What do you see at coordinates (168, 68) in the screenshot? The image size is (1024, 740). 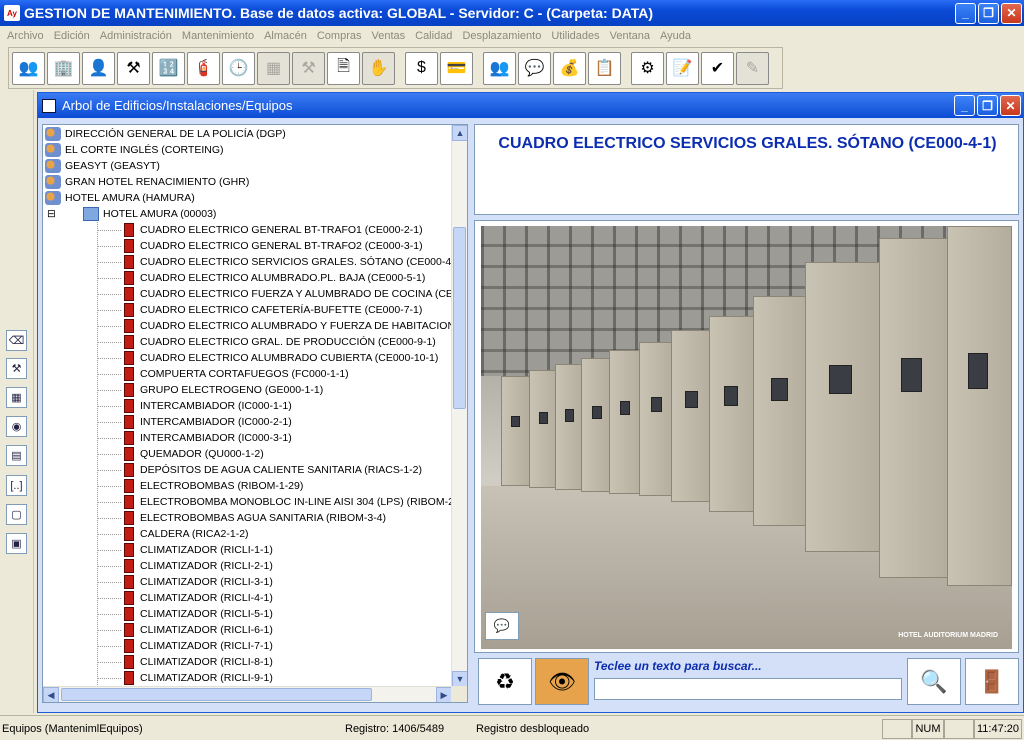 I see `toolbar-button-5: 🔢` at bounding box center [168, 68].